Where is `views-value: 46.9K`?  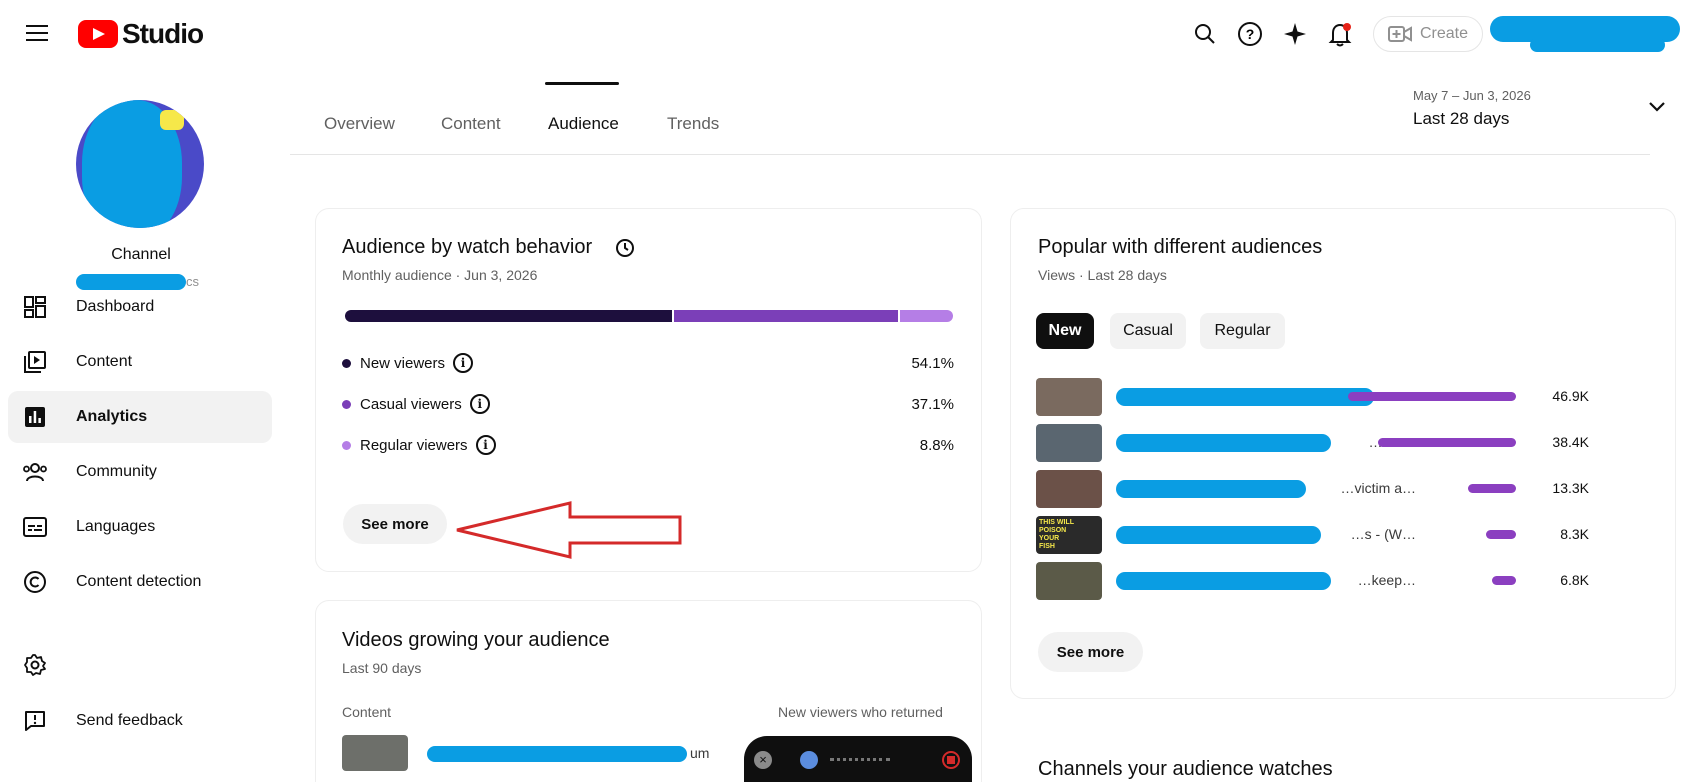 views-value: 46.9K is located at coordinates (1570, 396).